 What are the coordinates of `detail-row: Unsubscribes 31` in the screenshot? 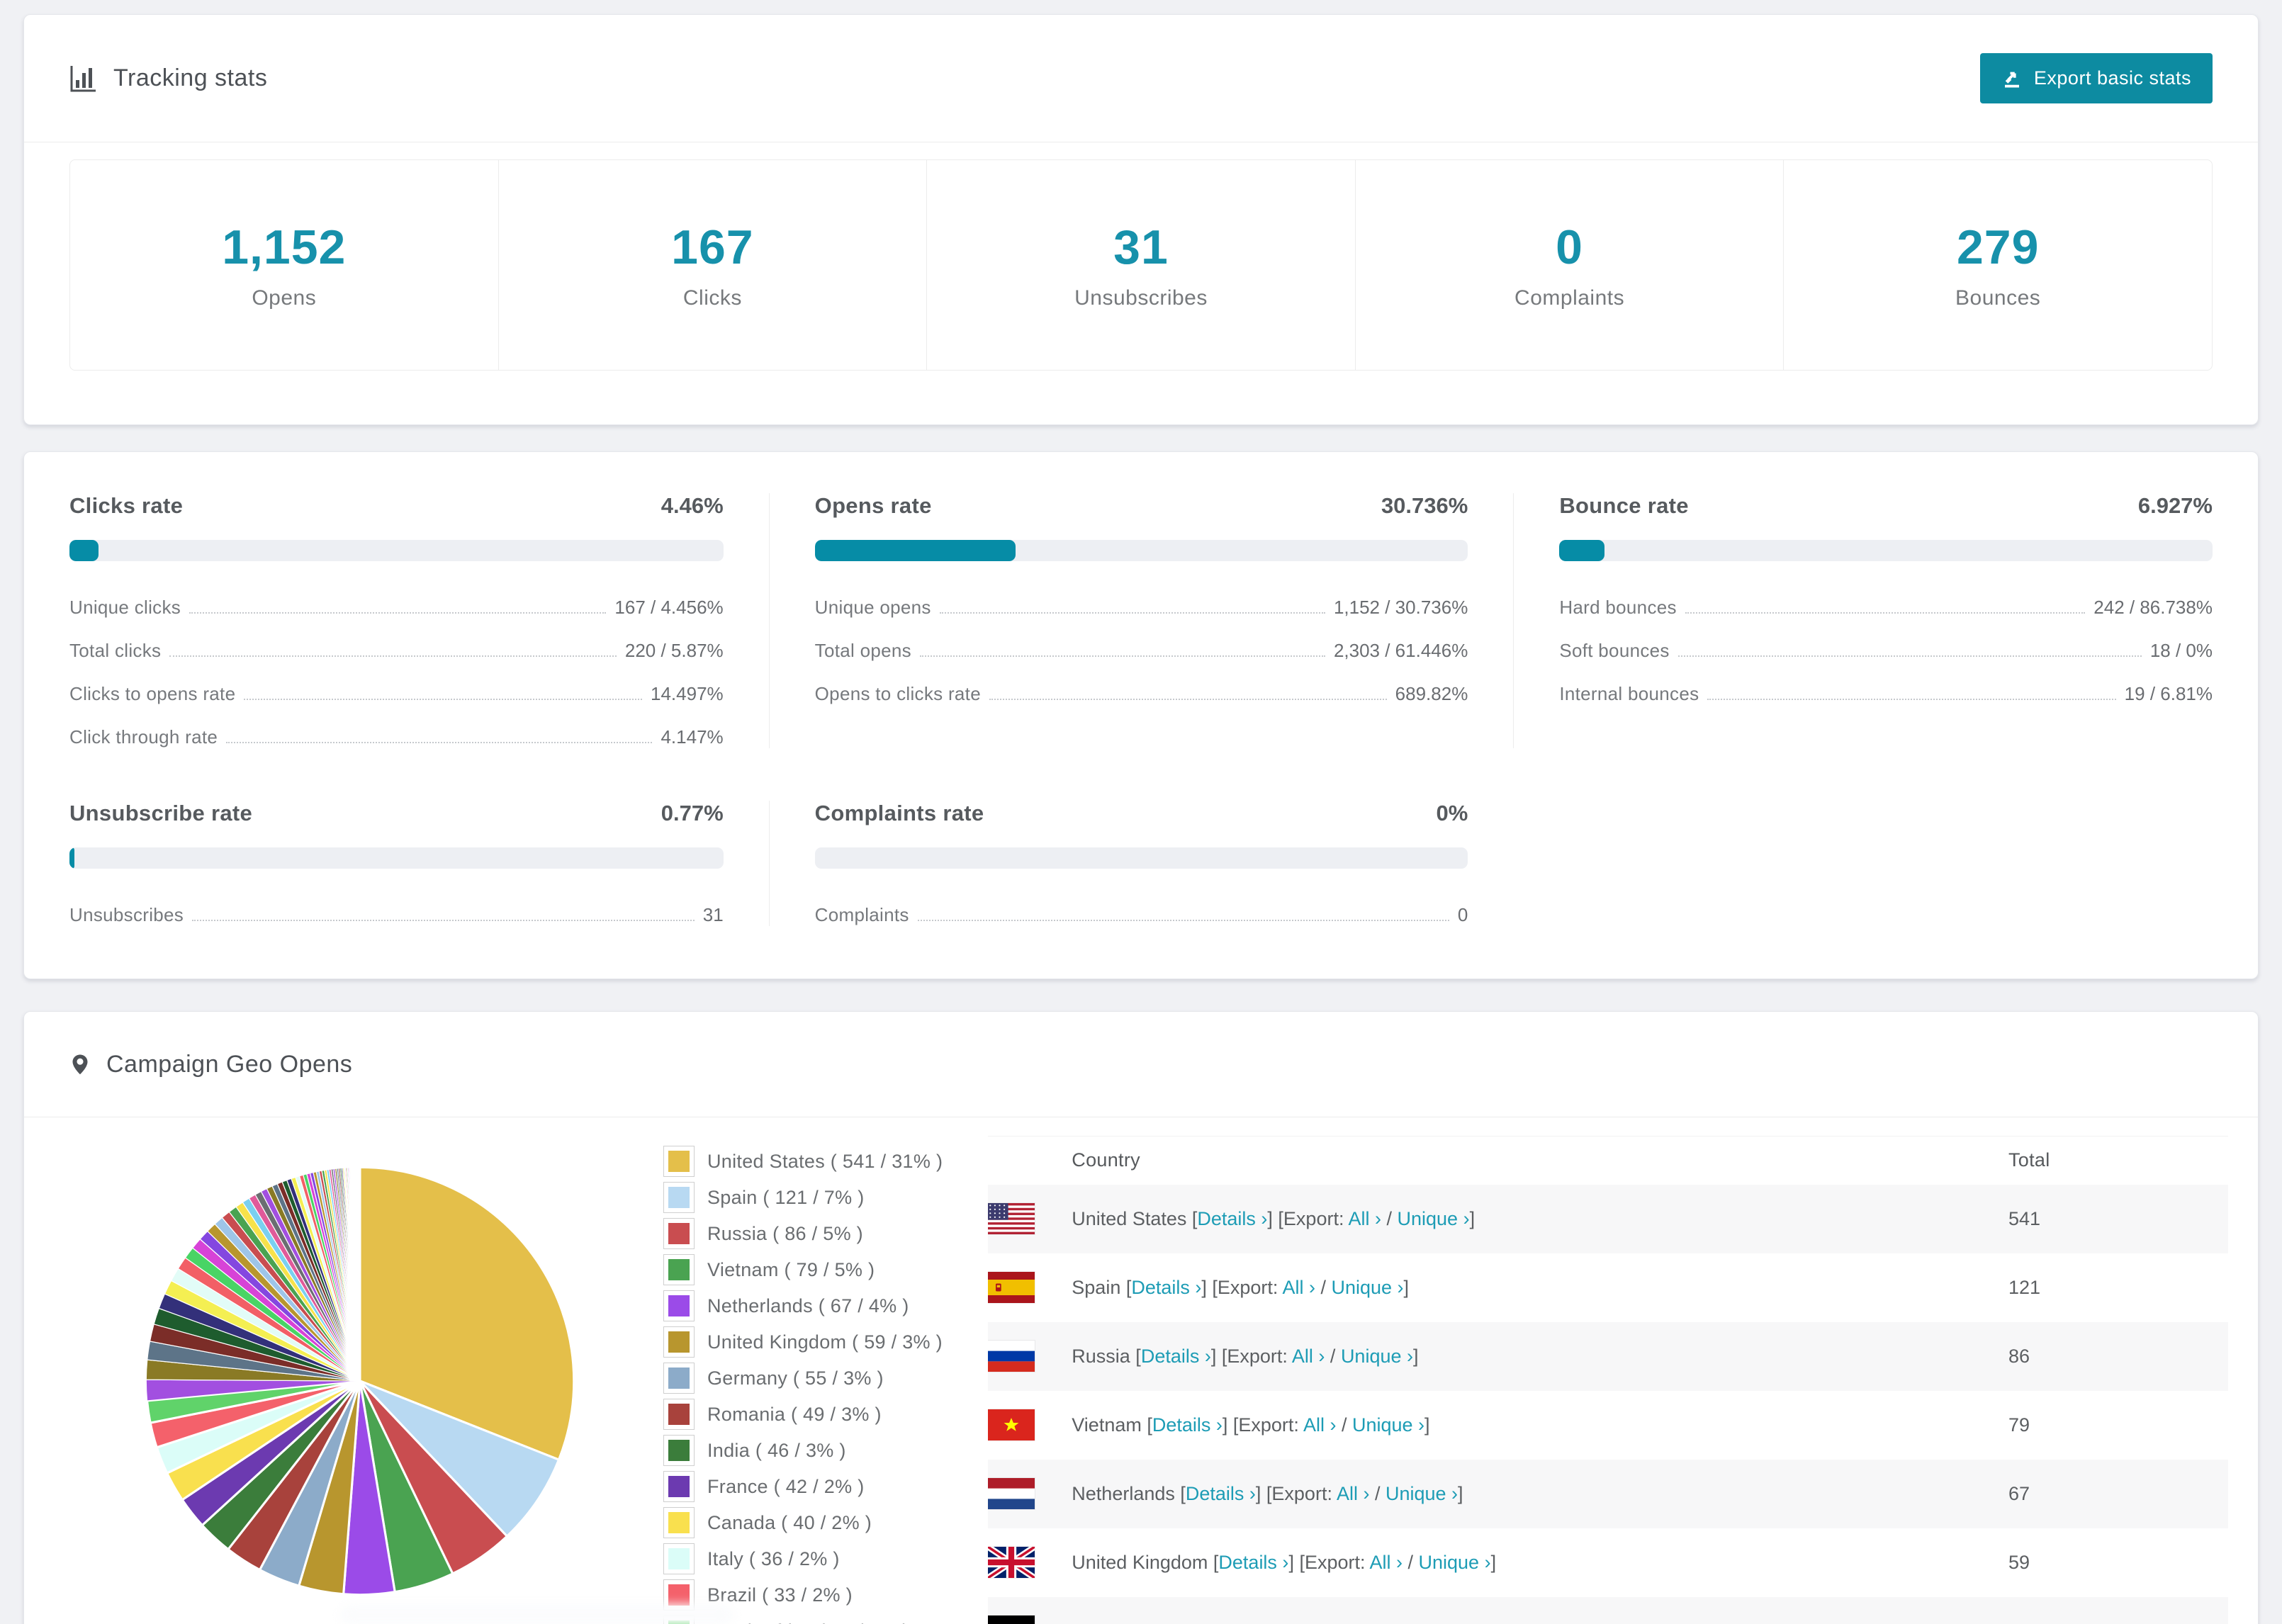 It's located at (397, 915).